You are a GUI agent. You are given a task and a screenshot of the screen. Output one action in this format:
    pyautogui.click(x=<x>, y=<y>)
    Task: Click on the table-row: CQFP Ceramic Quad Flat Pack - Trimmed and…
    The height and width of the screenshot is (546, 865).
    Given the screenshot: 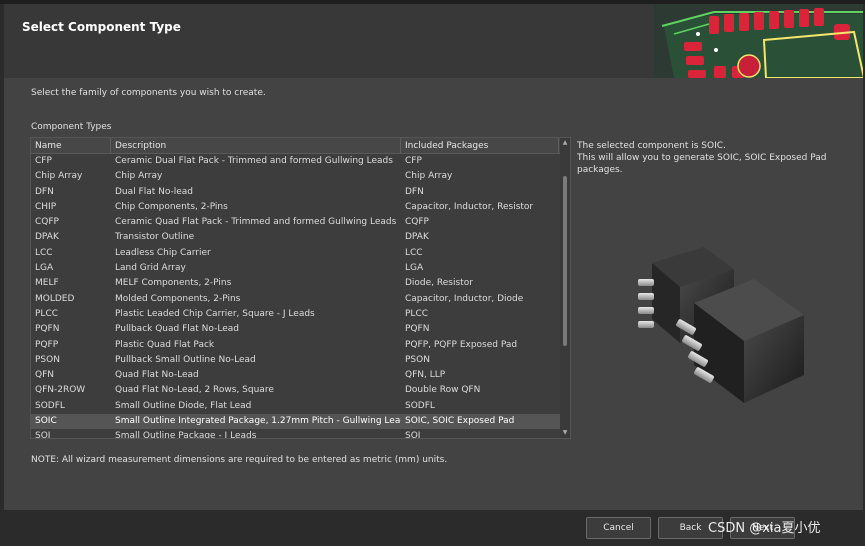 What is the action you would take?
    pyautogui.click(x=296, y=222)
    